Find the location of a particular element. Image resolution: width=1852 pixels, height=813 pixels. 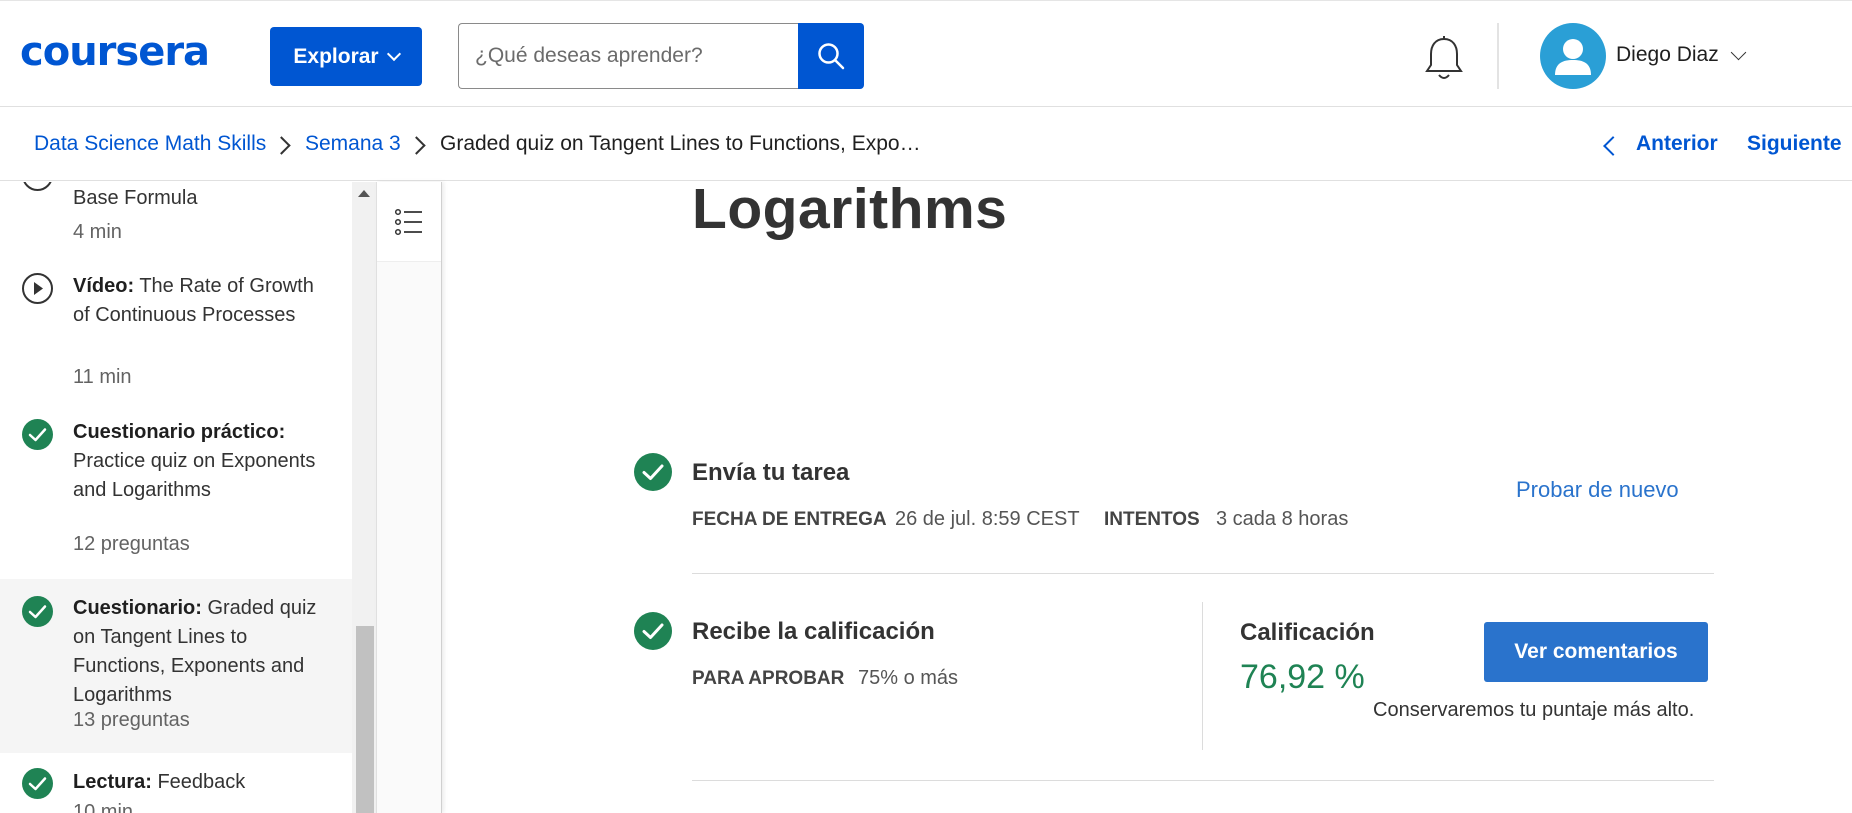

attempts-label: INTENTOS is located at coordinates (1152, 519).